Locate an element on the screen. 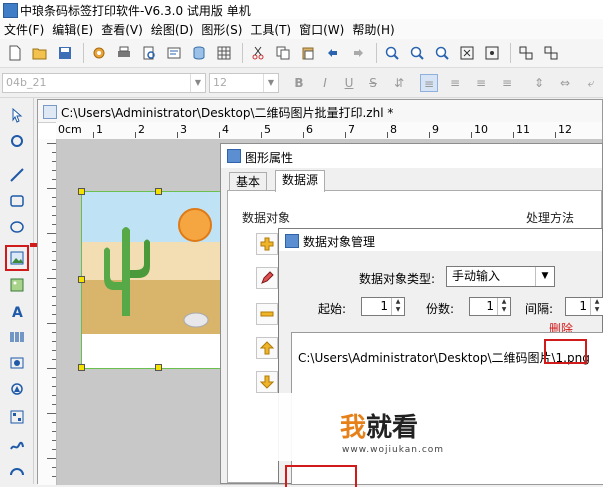 Image resolution: width=603 pixels, height=487 pixels. text-direction-icon: ⇵ is located at coordinates (399, 83).